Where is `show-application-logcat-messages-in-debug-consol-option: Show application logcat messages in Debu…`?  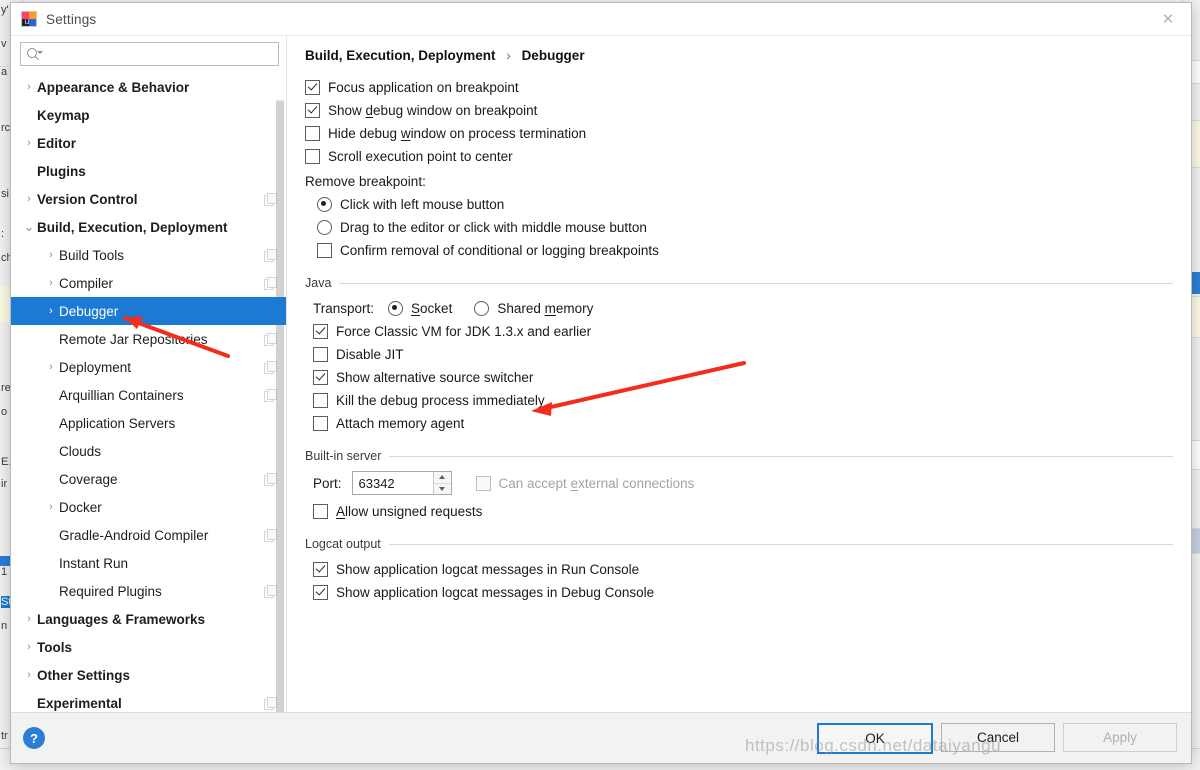 show-application-logcat-messages-in-debug-consol-option: Show application logcat messages in Debu… is located at coordinates (743, 592).